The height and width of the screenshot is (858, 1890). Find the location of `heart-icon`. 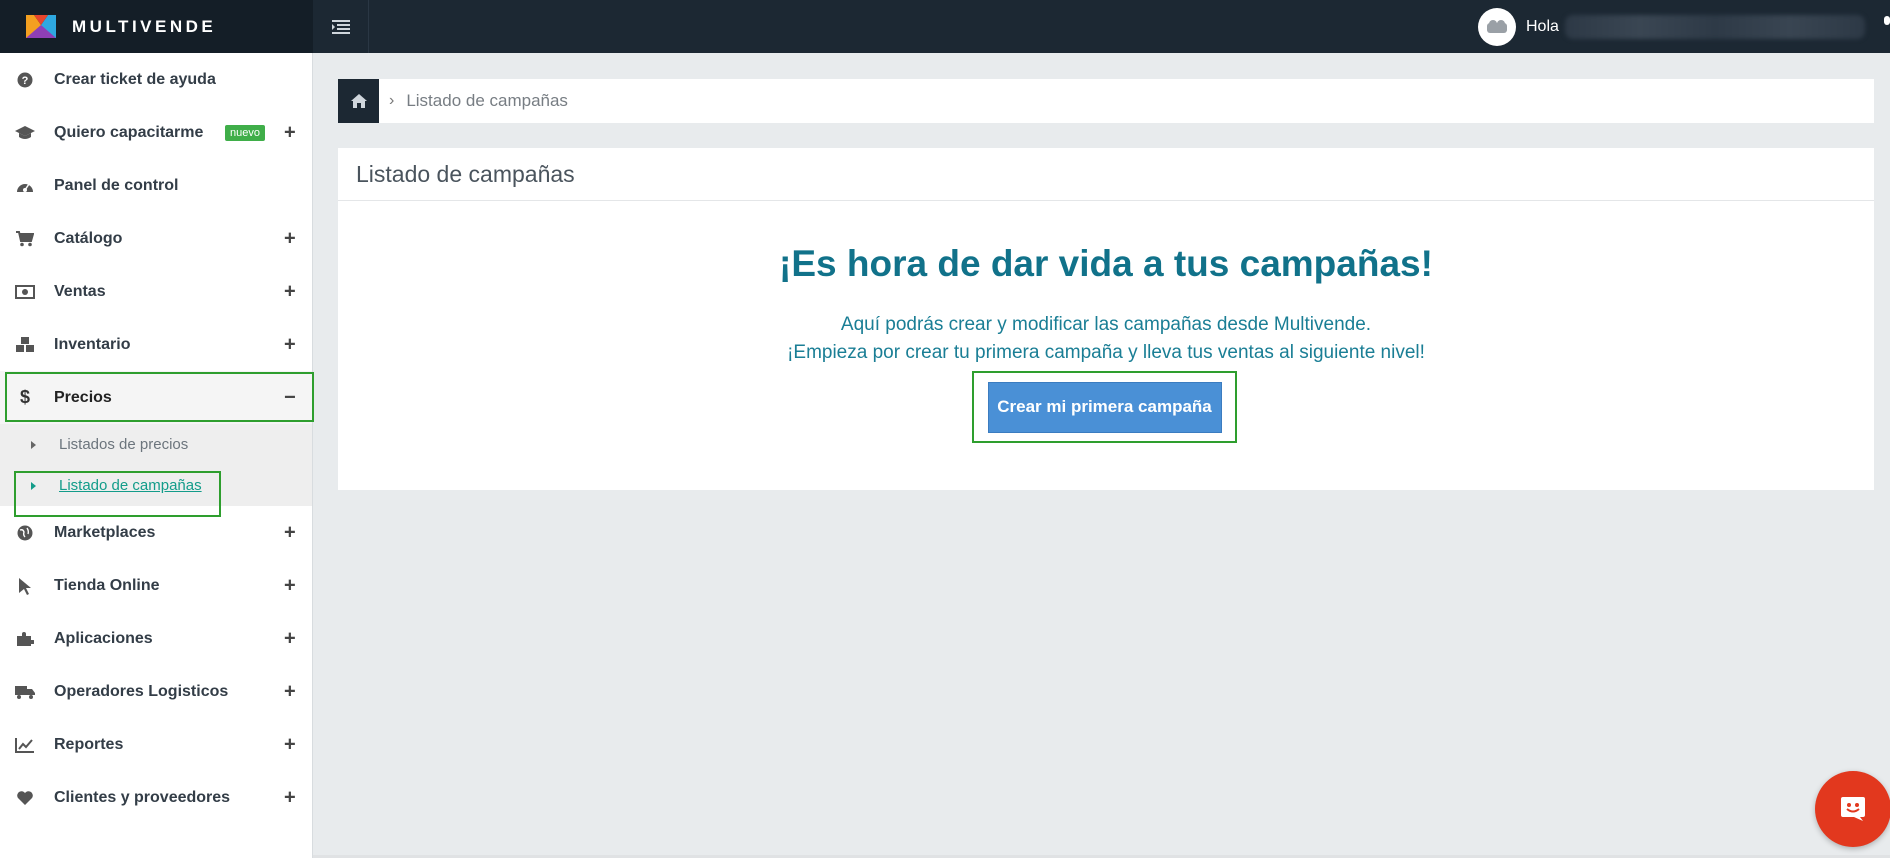

heart-icon is located at coordinates (25, 798).